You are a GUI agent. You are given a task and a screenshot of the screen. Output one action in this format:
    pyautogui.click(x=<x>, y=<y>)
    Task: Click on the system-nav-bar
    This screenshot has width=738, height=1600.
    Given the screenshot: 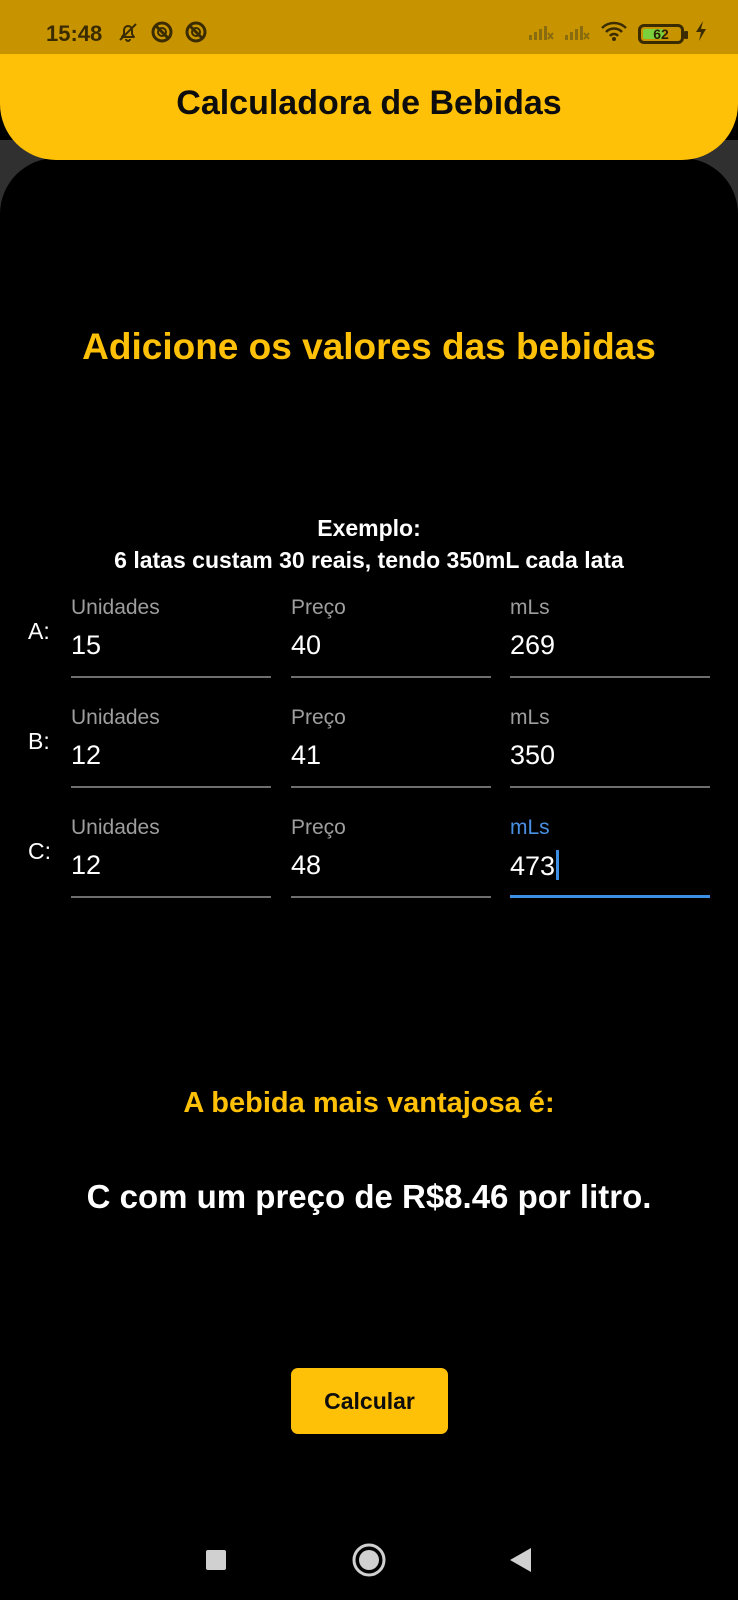 What is the action you would take?
    pyautogui.click(x=369, y=1560)
    